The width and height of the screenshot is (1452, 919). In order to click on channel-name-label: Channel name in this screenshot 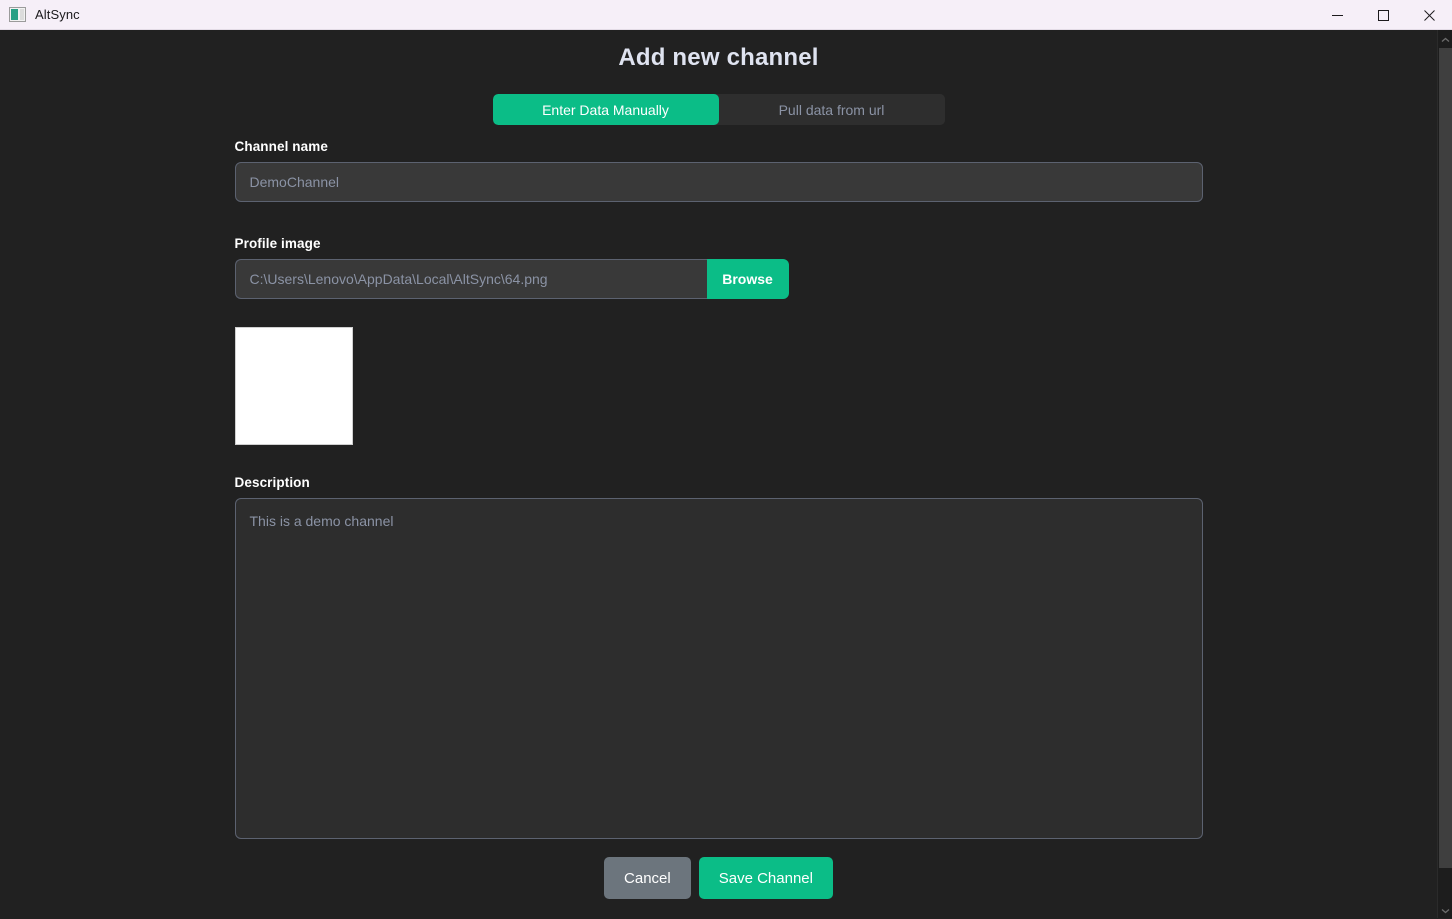, I will do `click(281, 146)`.